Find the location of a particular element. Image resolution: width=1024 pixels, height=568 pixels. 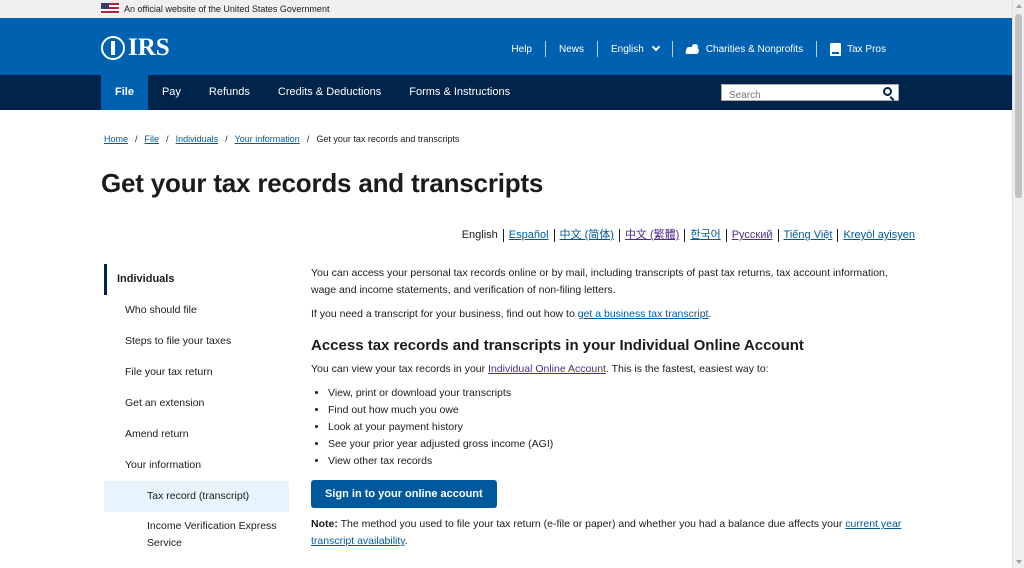

sidebar-item-tax-record: Tax record (transcript) is located at coordinates (196, 496).